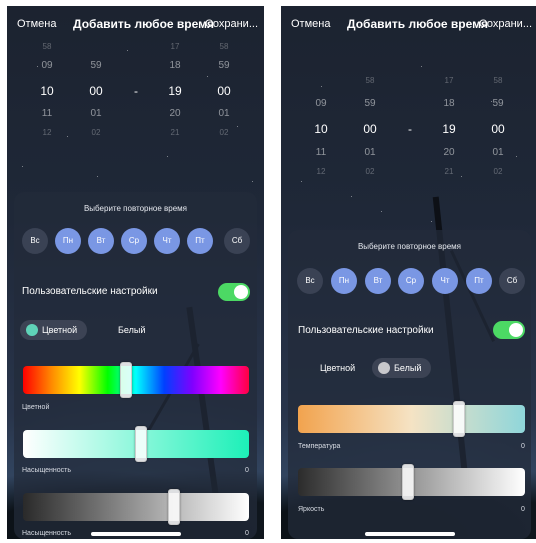  What do you see at coordinates (516, 330) in the screenshot?
I see `toggle-knob` at bounding box center [516, 330].